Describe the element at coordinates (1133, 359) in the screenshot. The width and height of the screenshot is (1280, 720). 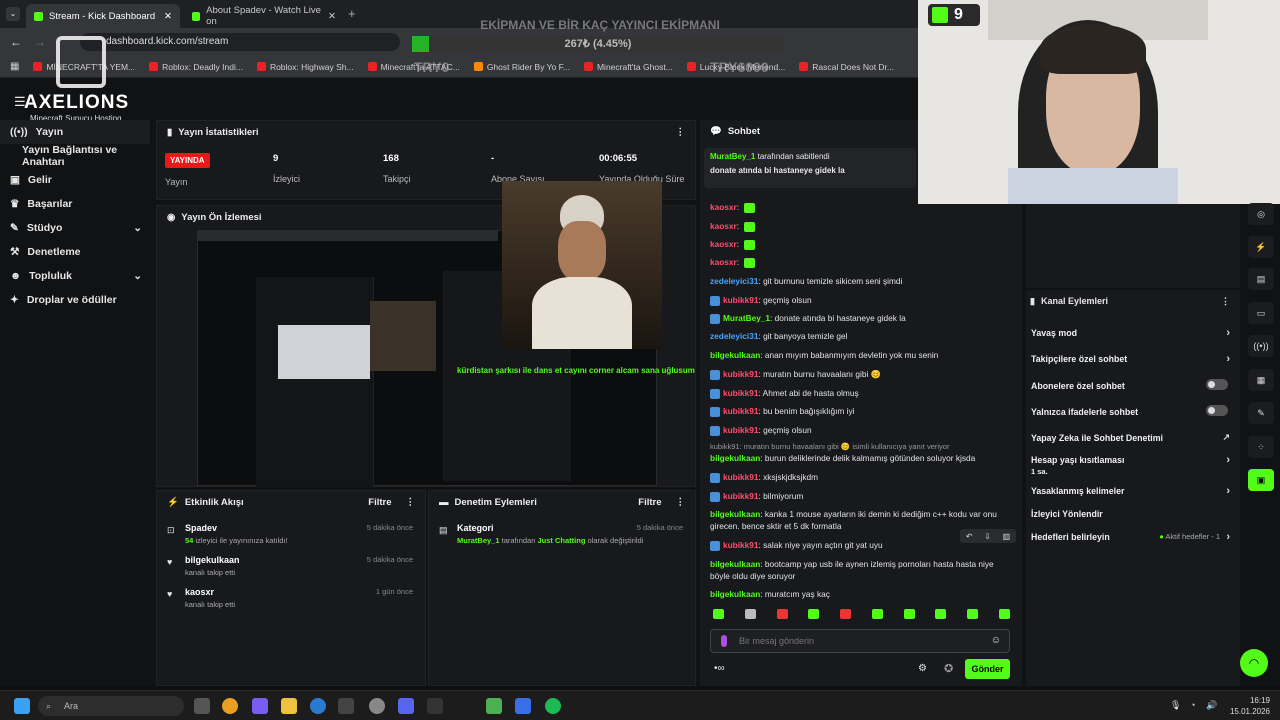
I see `channel-action-item: Takipçilere özel sohbet ›` at that location.